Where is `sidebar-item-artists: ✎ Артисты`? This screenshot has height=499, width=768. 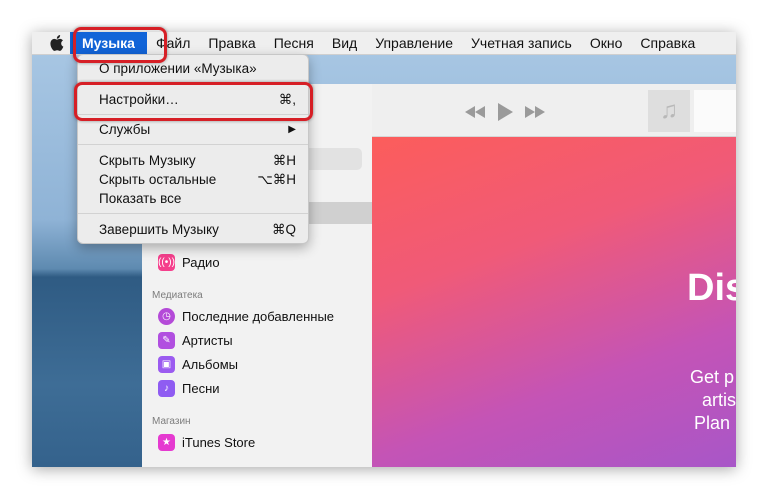 sidebar-item-artists: ✎ Артисты is located at coordinates (195, 340).